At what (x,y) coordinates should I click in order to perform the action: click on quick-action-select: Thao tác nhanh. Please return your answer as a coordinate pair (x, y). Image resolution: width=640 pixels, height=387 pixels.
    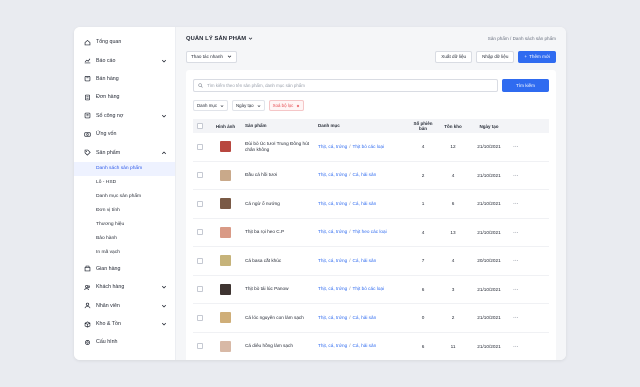
    Looking at the image, I should click on (211, 56).